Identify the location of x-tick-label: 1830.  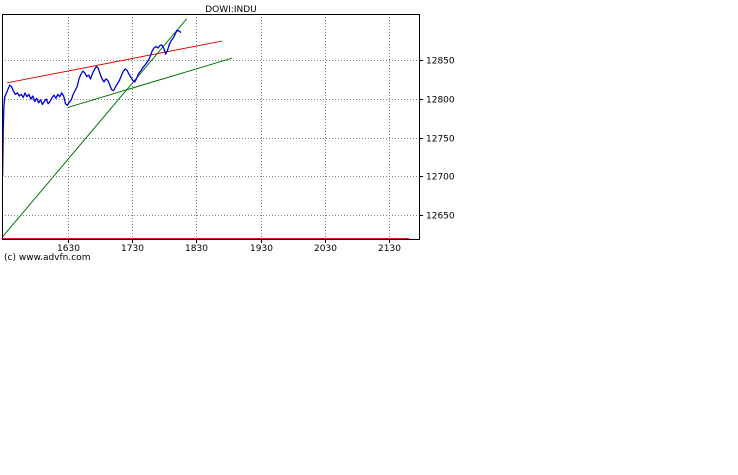
(196, 249).